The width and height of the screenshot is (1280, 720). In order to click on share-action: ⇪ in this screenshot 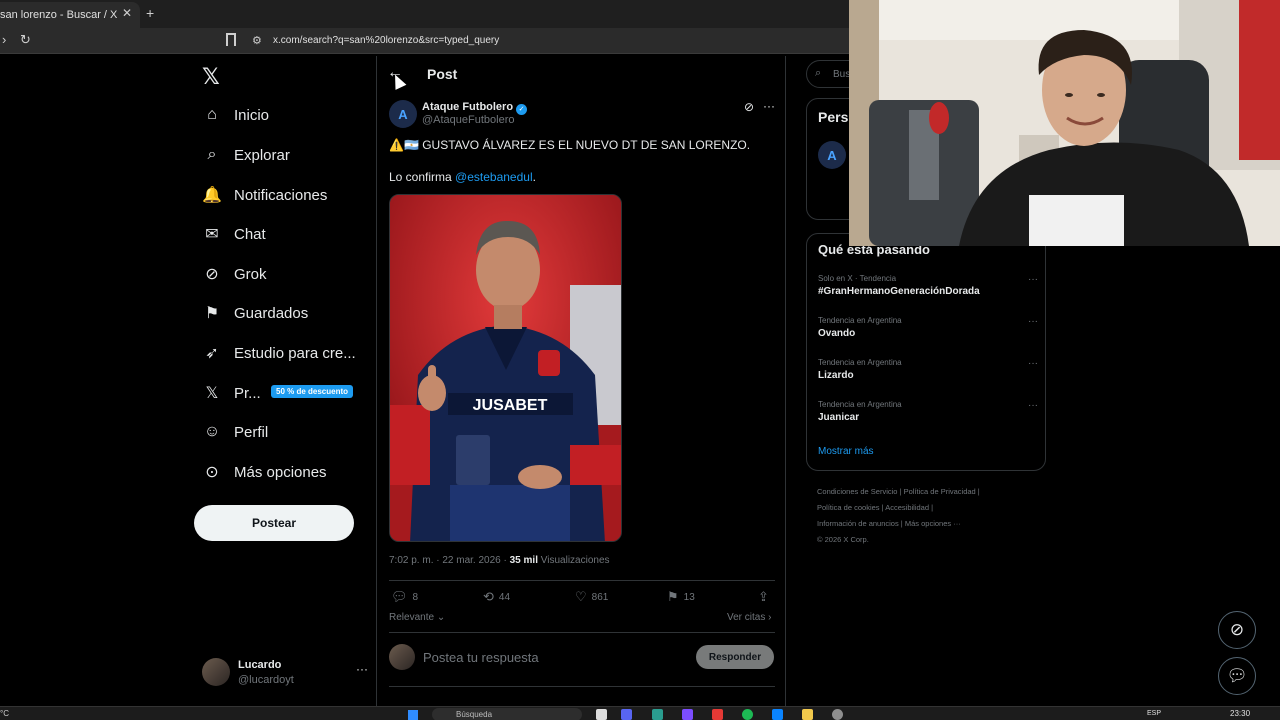, I will do `click(766, 597)`.